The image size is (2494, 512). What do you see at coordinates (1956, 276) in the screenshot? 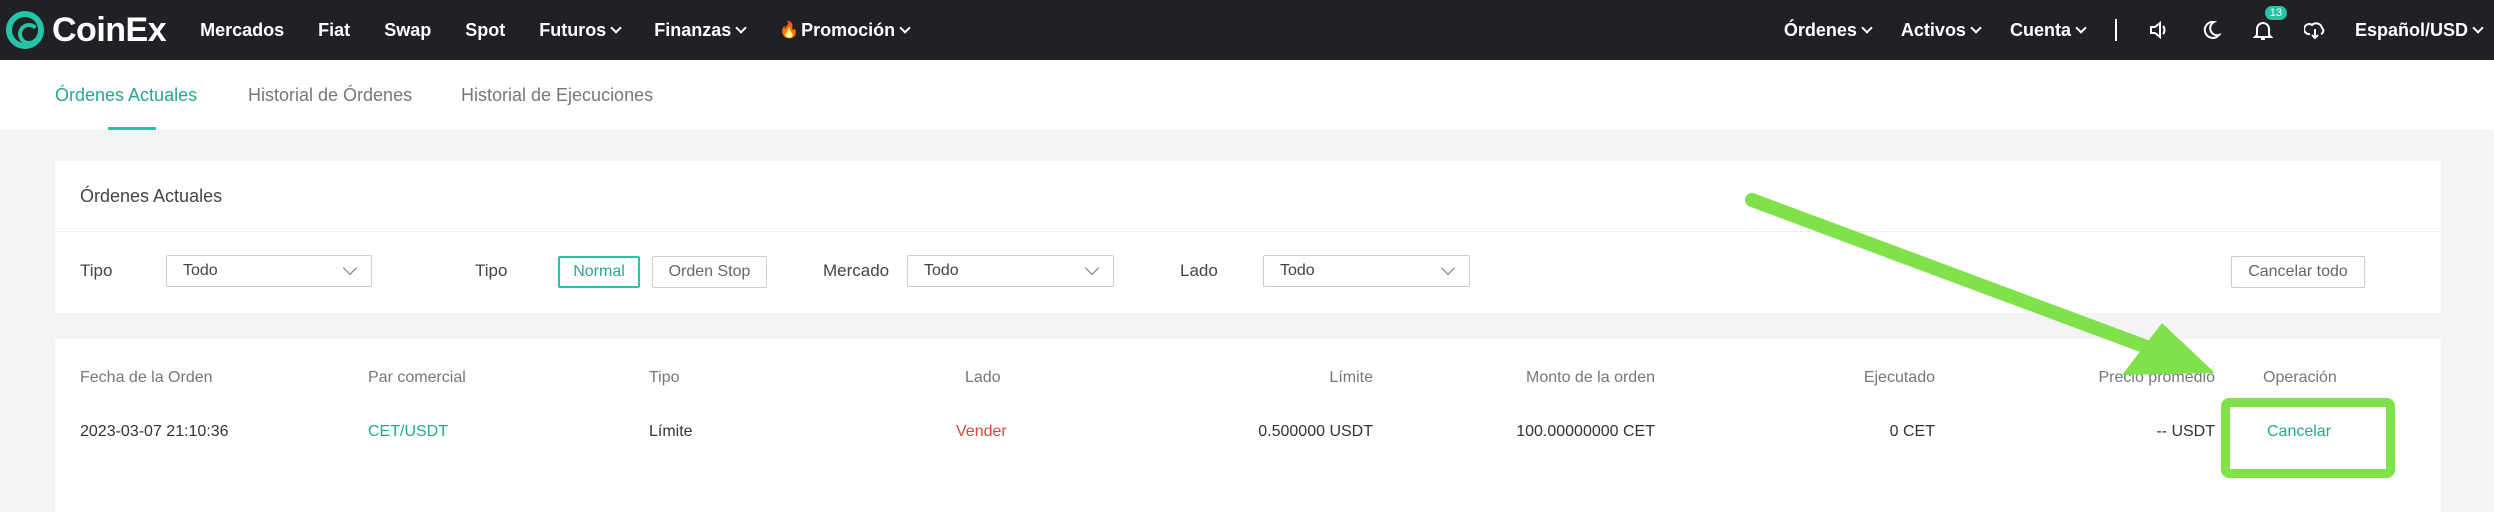
I see `arrow-shaft` at bounding box center [1956, 276].